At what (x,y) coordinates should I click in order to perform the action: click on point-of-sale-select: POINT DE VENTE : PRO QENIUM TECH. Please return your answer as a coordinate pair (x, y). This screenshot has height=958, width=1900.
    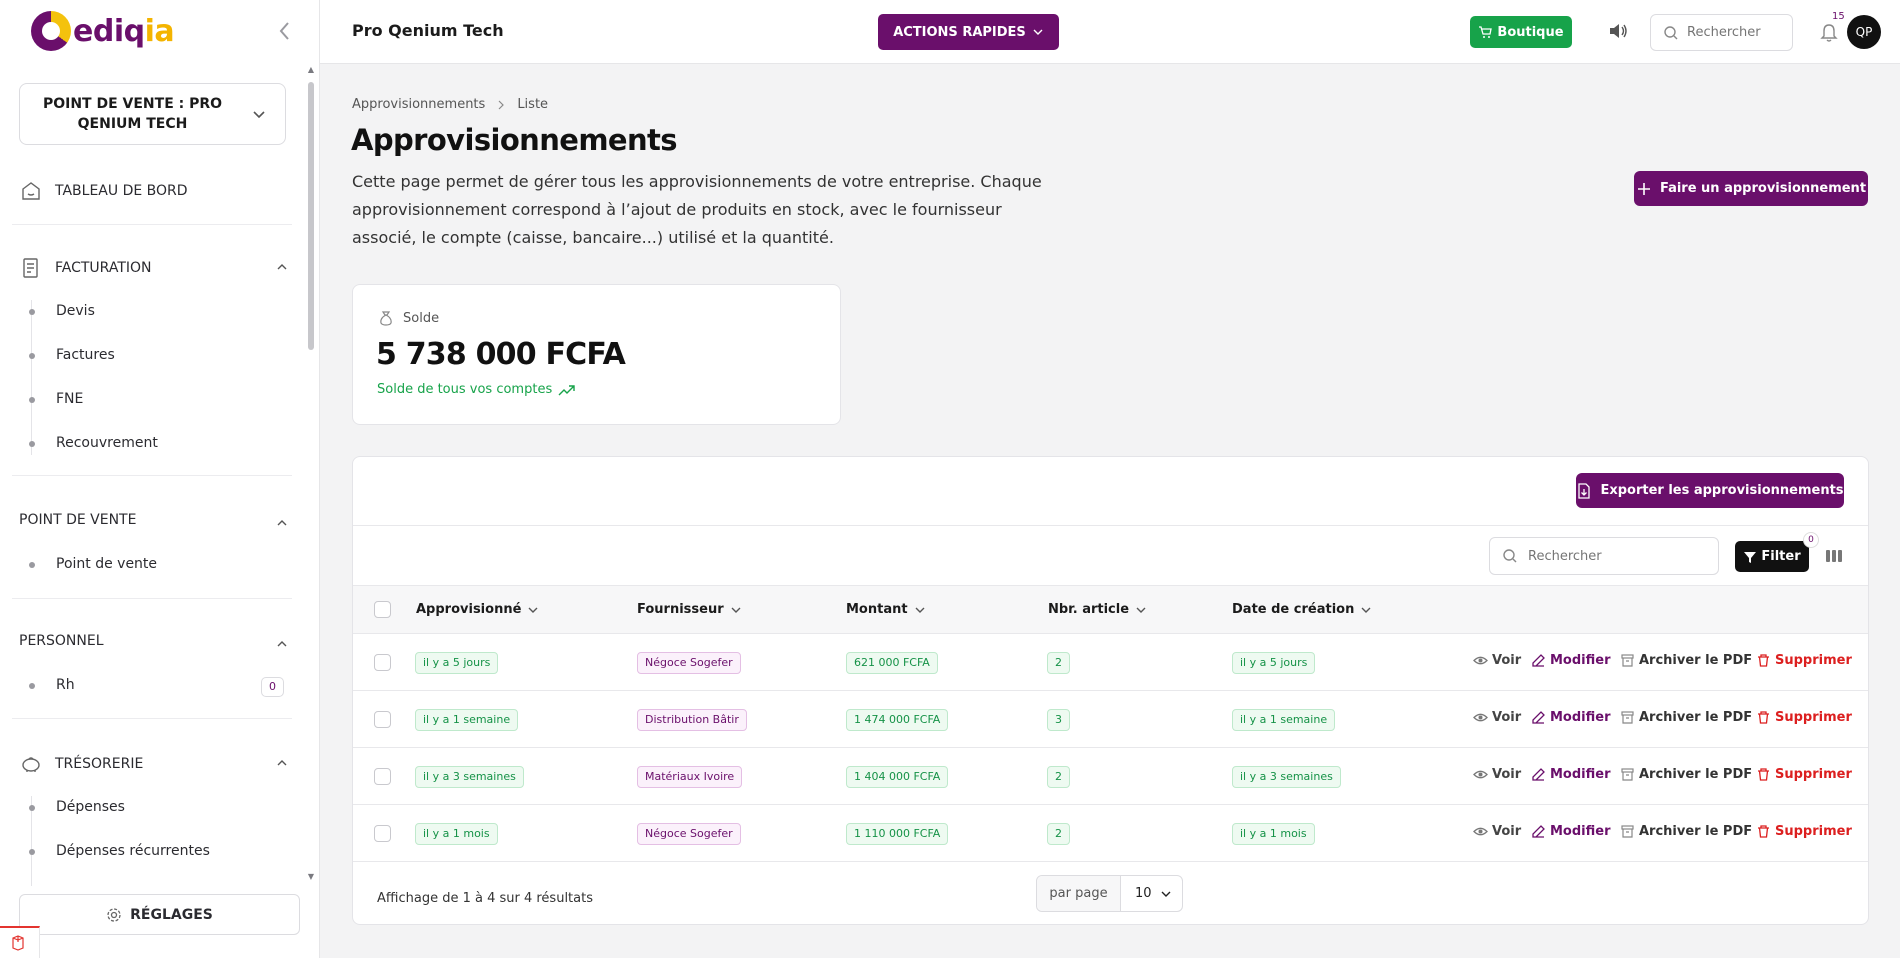
    Looking at the image, I should click on (152, 114).